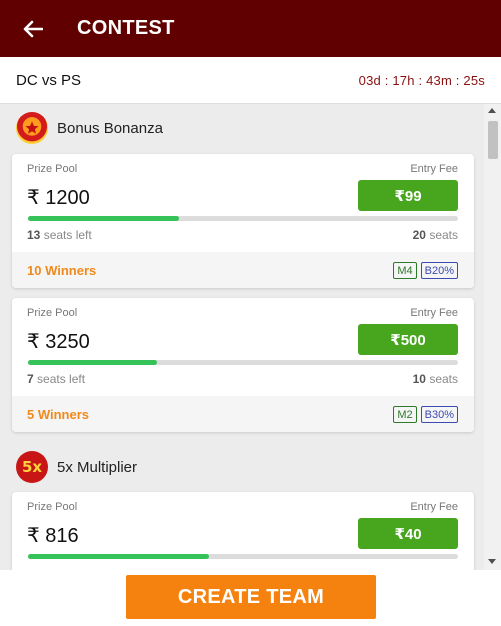  Describe the element at coordinates (492, 337) in the screenshot. I see `scrollbar` at that location.